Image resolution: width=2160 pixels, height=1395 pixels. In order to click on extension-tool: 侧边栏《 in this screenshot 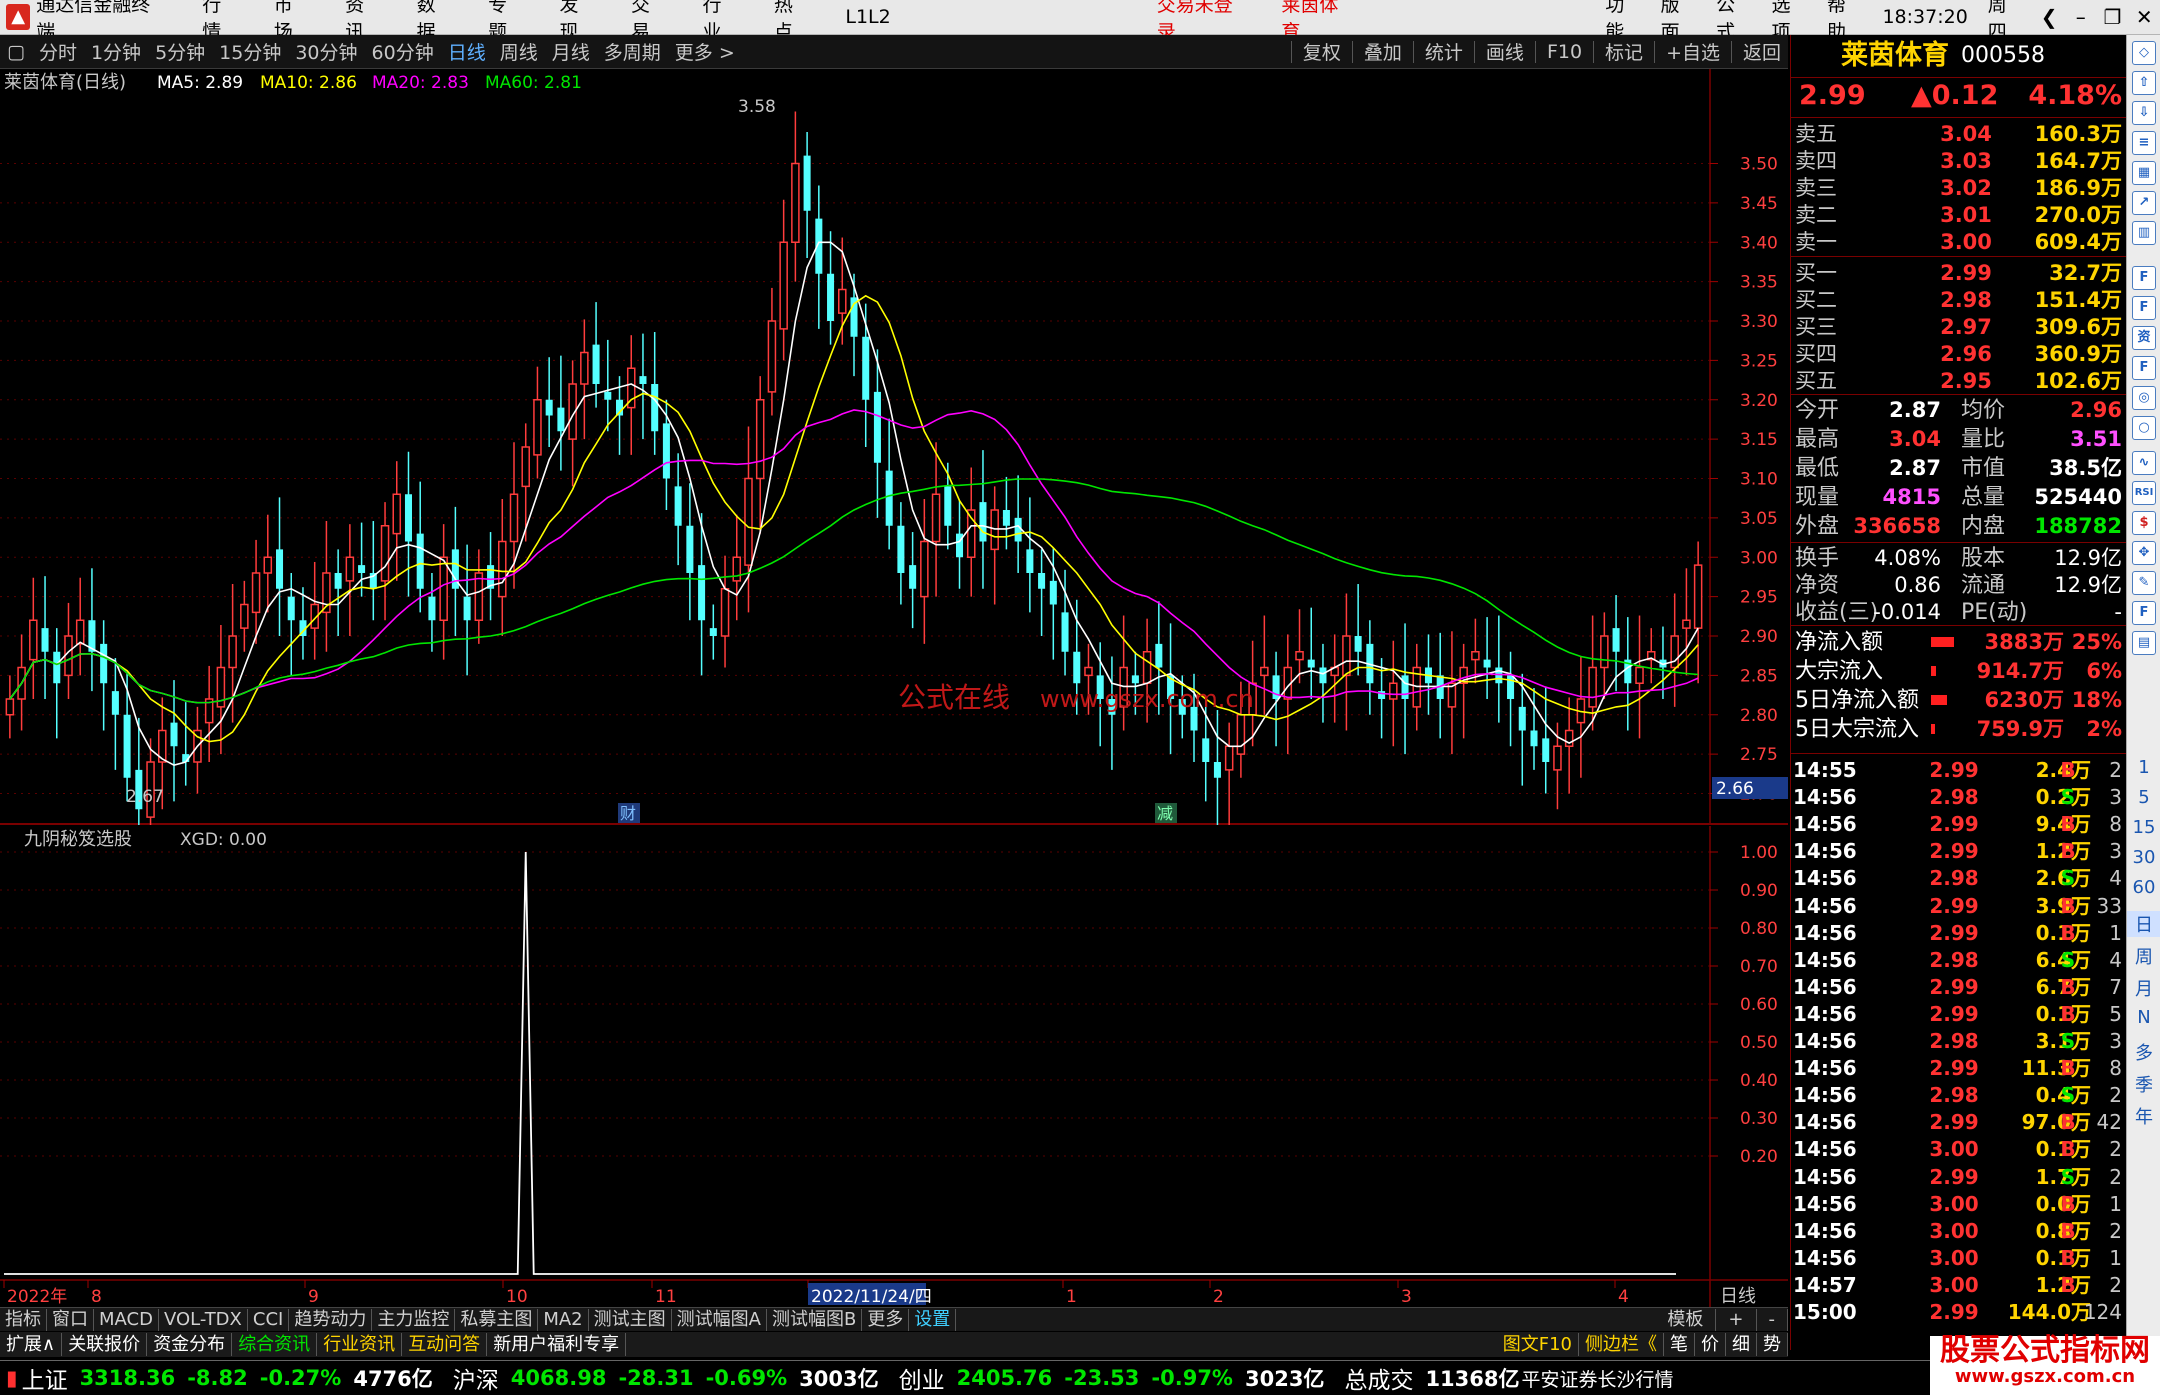, I will do `click(1621, 1344)`.